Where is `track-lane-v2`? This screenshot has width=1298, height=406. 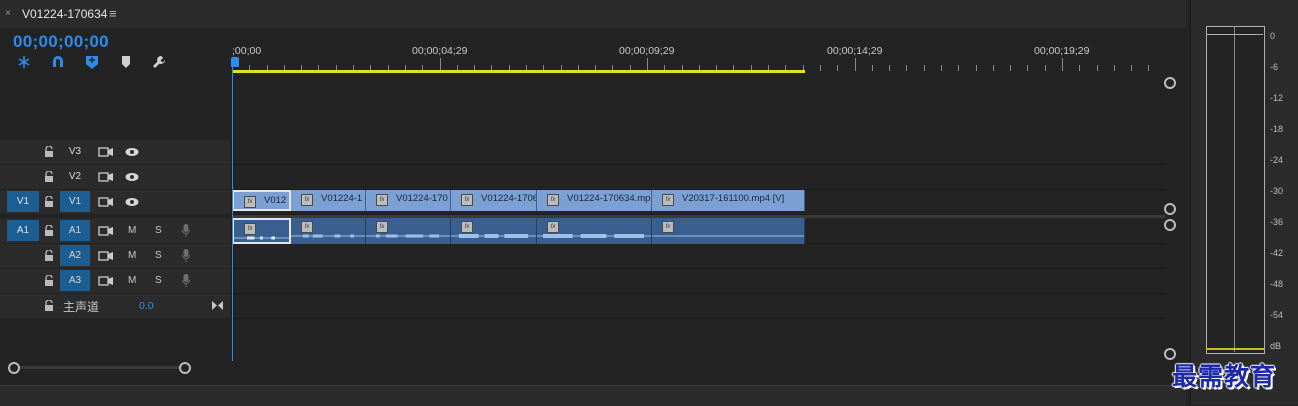
track-lane-v2 is located at coordinates (698, 177).